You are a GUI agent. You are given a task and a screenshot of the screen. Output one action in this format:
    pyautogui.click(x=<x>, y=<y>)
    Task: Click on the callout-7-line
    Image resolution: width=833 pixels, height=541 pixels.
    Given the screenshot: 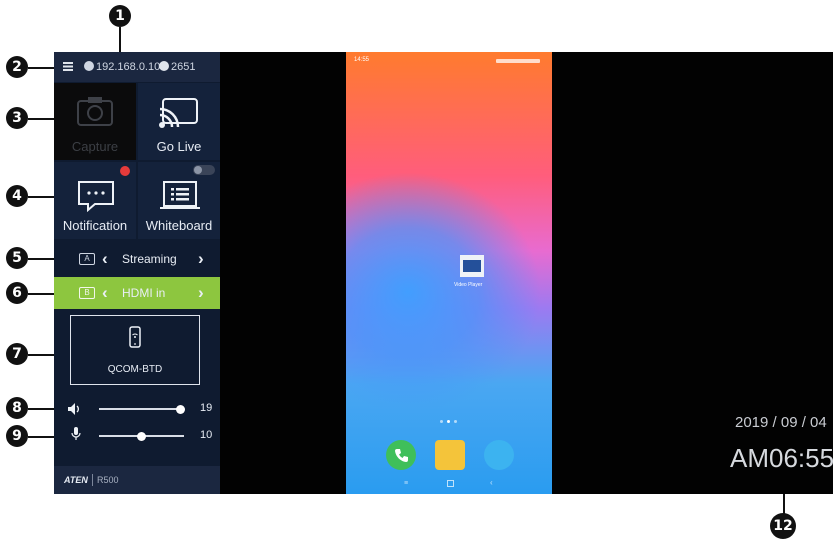 What is the action you would take?
    pyautogui.click(x=42, y=355)
    